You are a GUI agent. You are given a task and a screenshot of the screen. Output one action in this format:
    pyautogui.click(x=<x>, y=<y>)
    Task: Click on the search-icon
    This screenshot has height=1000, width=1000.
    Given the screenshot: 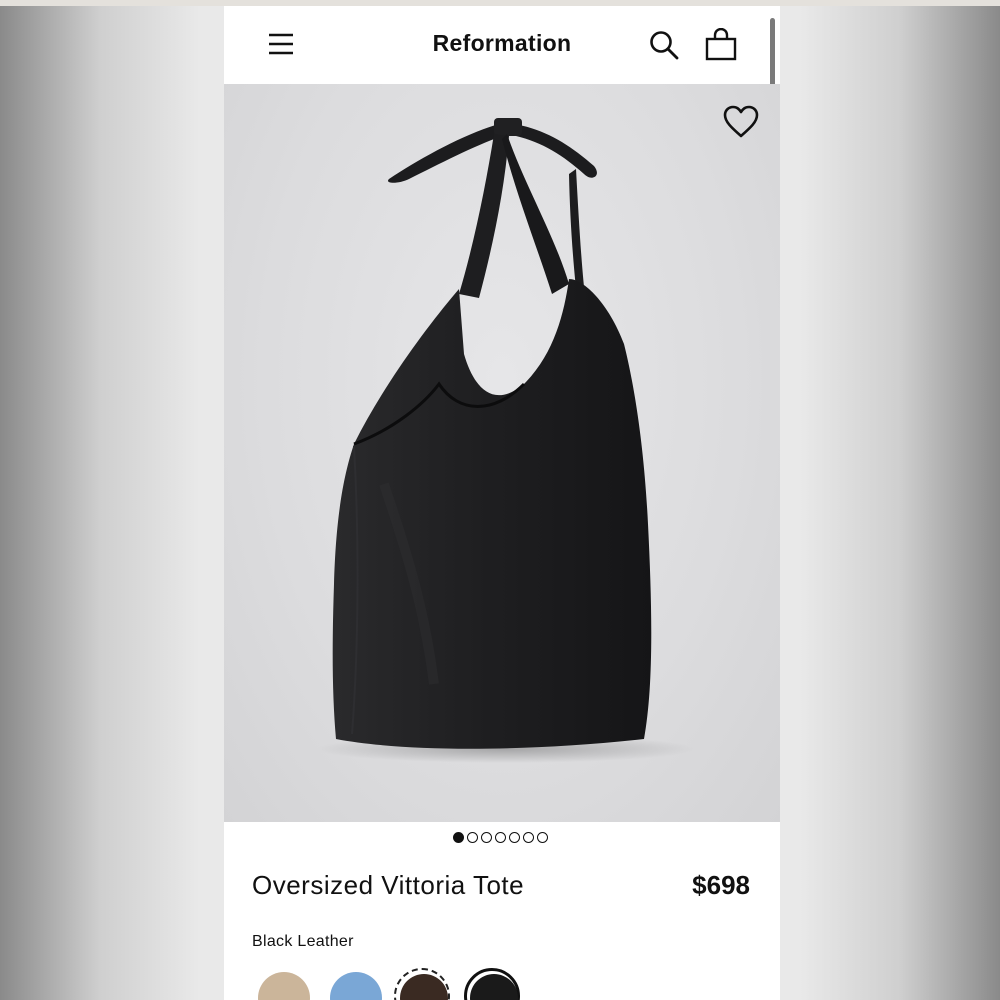 What is the action you would take?
    pyautogui.click(x=664, y=45)
    